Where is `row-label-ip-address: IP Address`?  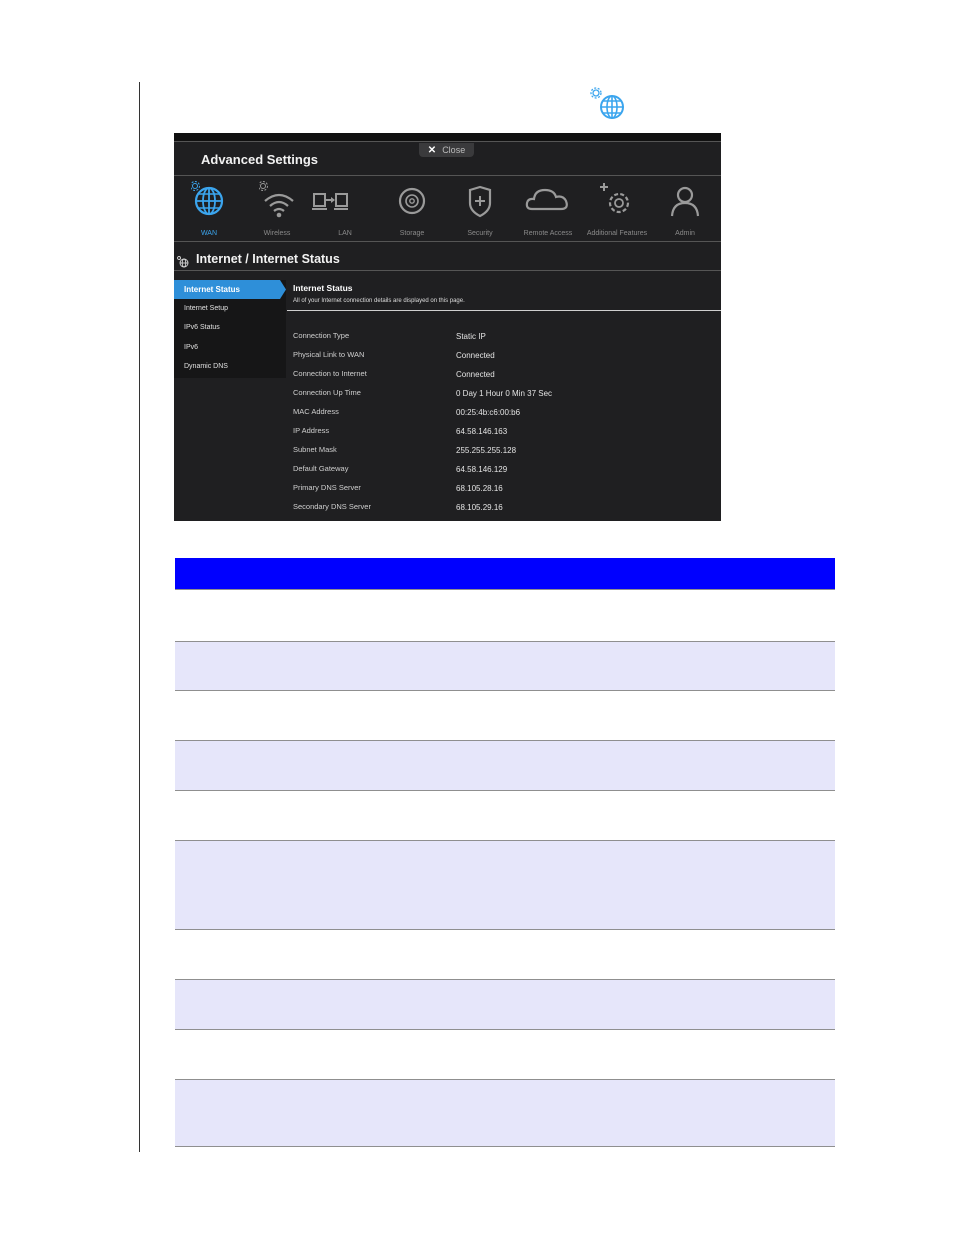 row-label-ip-address: IP Address is located at coordinates (311, 430).